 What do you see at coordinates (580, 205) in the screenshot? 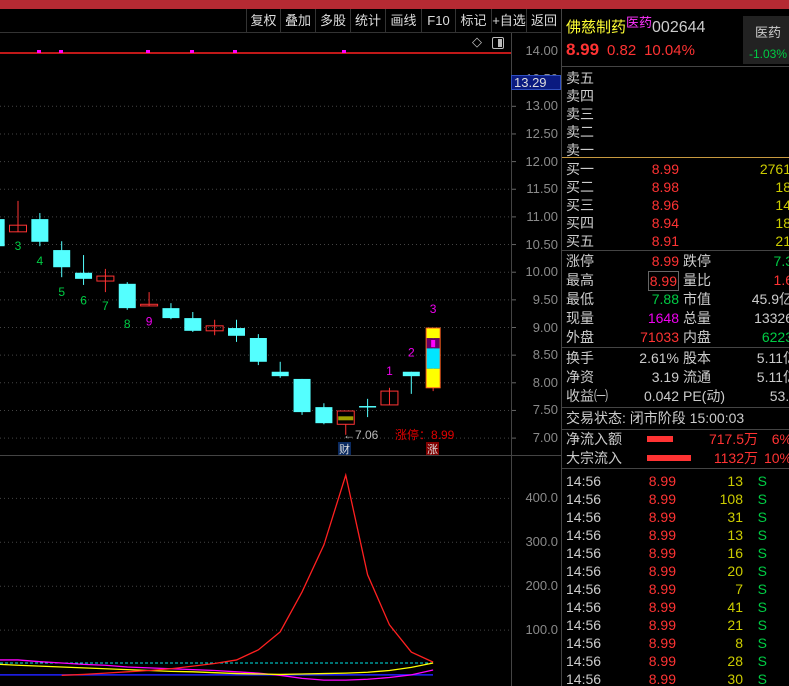
I see `bid-level-label: 买三` at bounding box center [580, 205].